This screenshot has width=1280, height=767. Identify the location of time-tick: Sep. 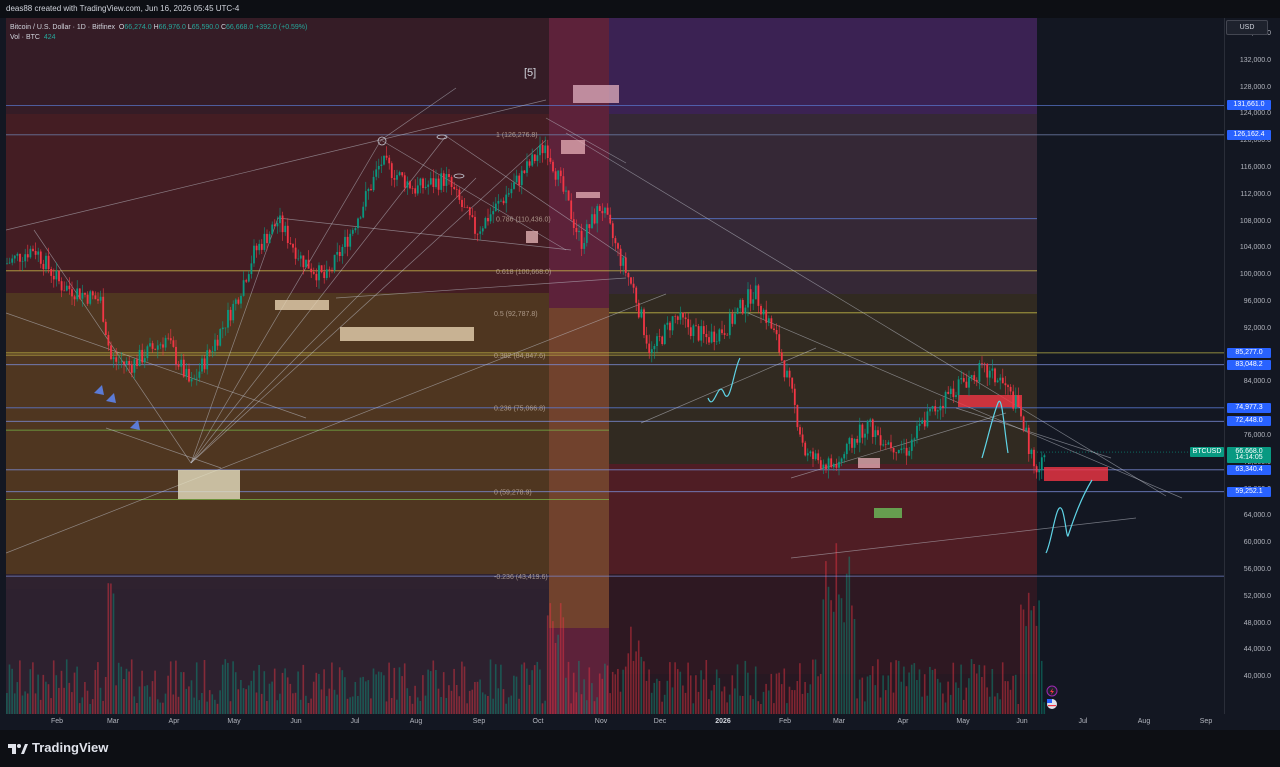
(1206, 721).